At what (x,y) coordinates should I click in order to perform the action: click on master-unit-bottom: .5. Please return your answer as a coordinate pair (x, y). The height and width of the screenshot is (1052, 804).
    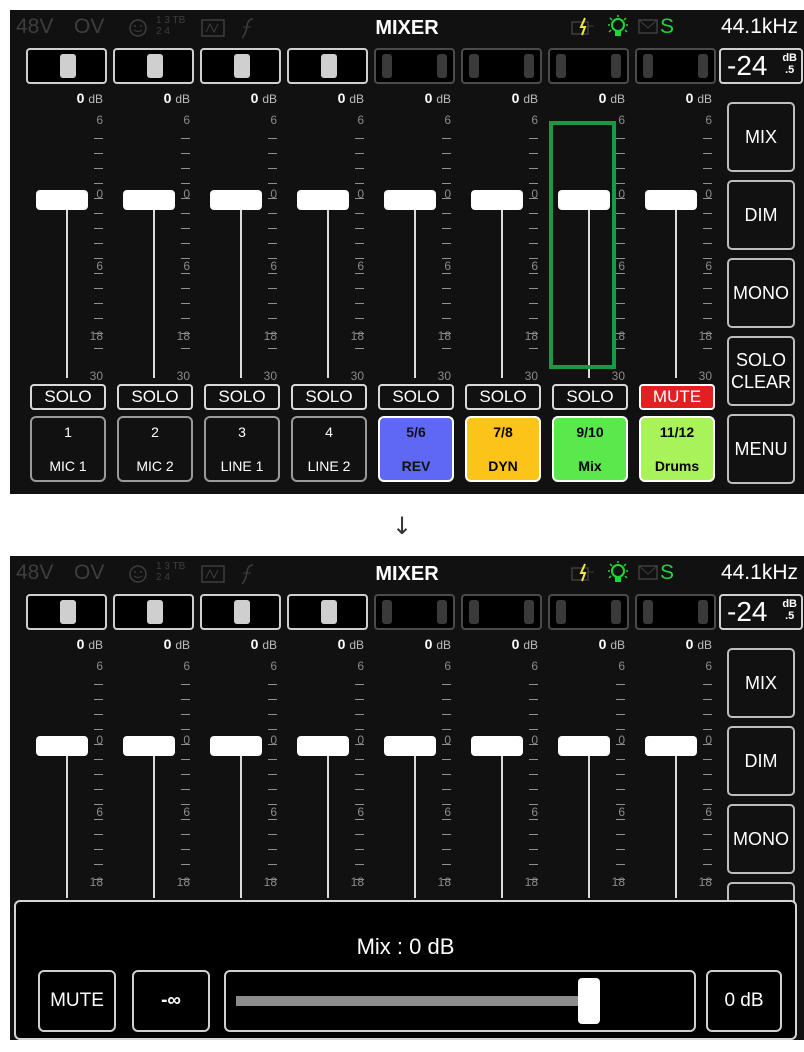
    Looking at the image, I should click on (790, 70).